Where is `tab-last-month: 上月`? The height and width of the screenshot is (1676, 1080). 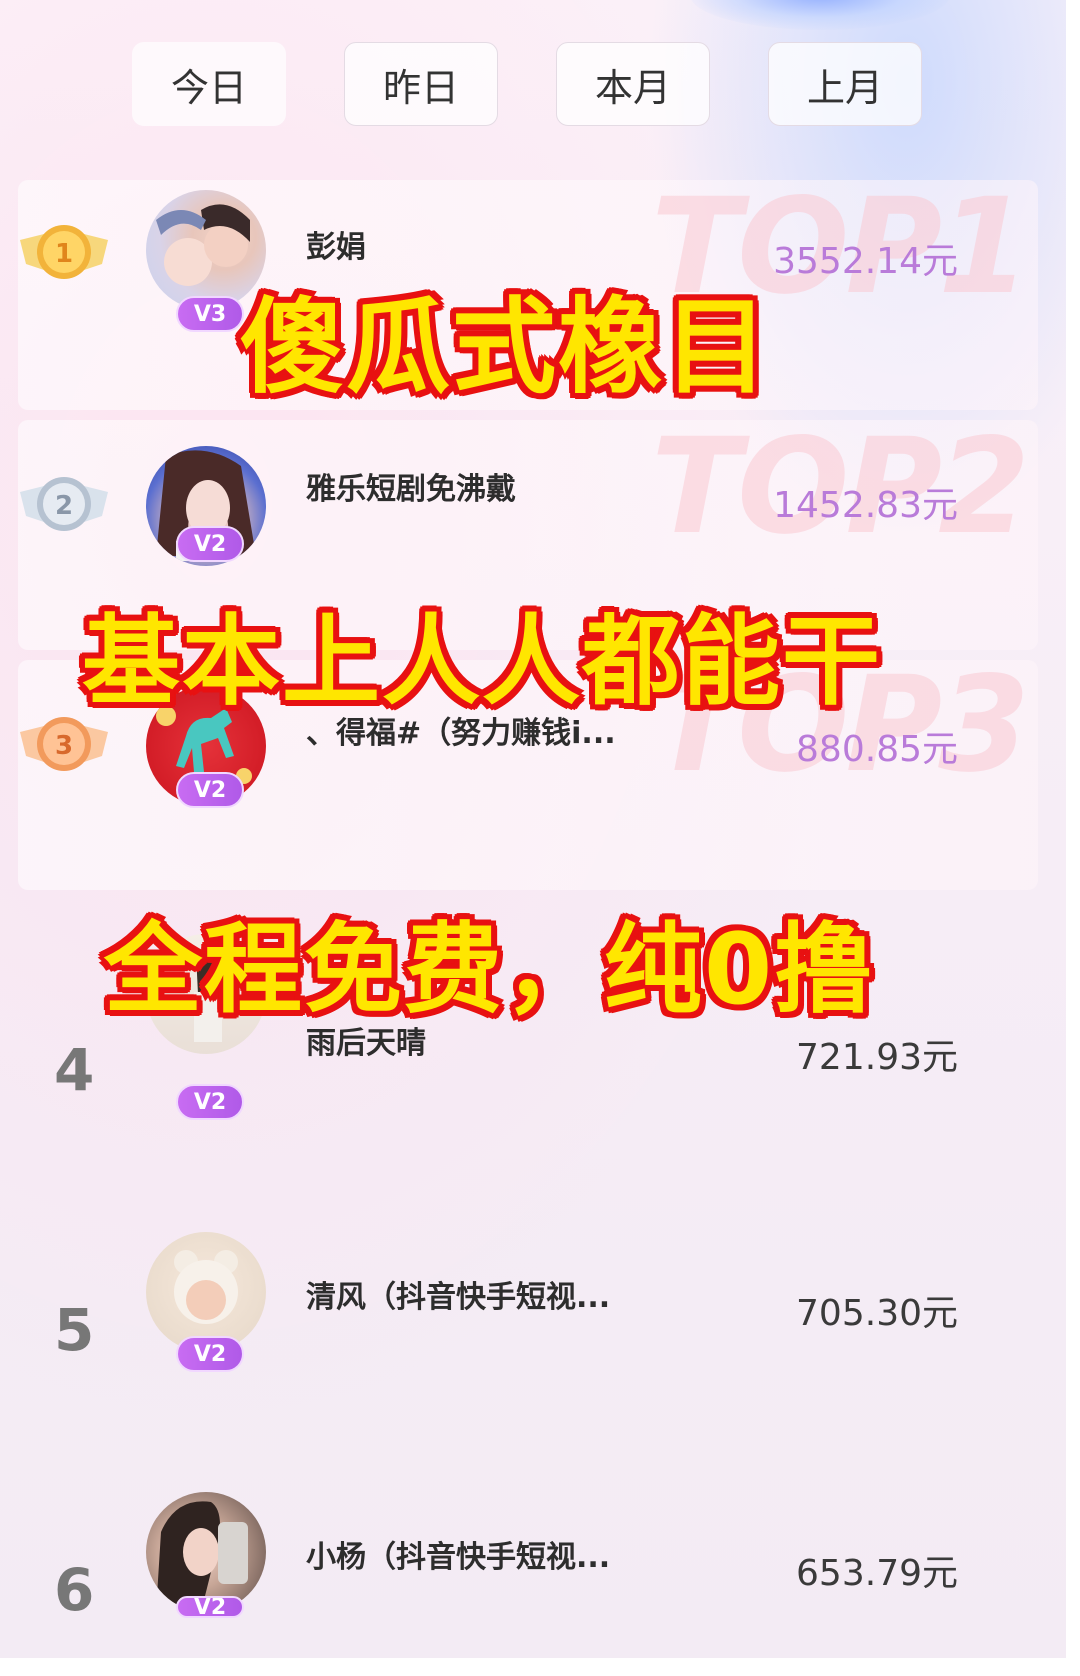
tab-last-month: 上月 is located at coordinates (845, 84).